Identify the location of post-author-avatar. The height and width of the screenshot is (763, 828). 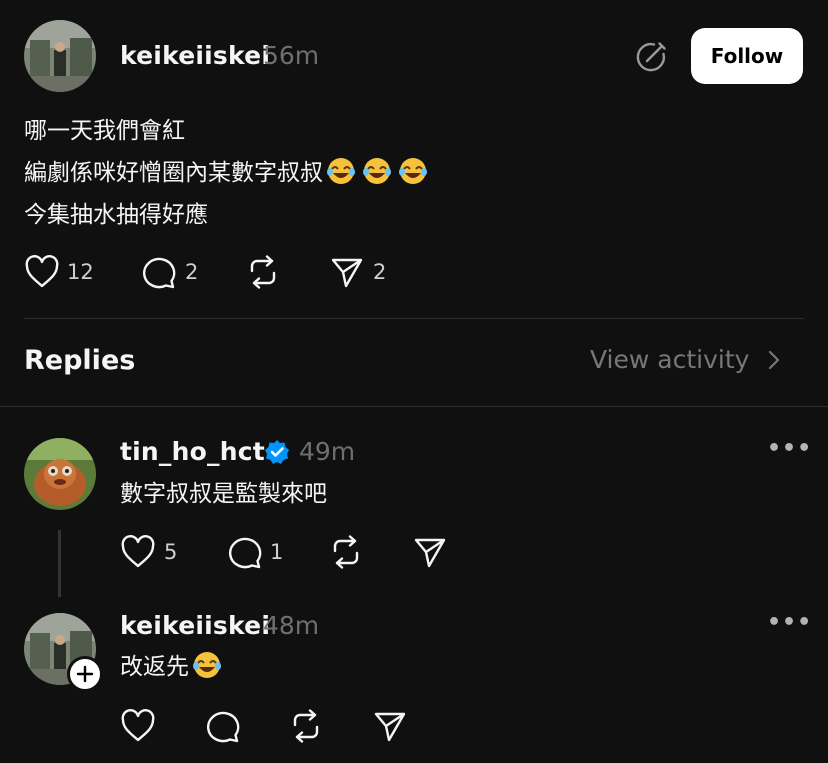
(60, 56).